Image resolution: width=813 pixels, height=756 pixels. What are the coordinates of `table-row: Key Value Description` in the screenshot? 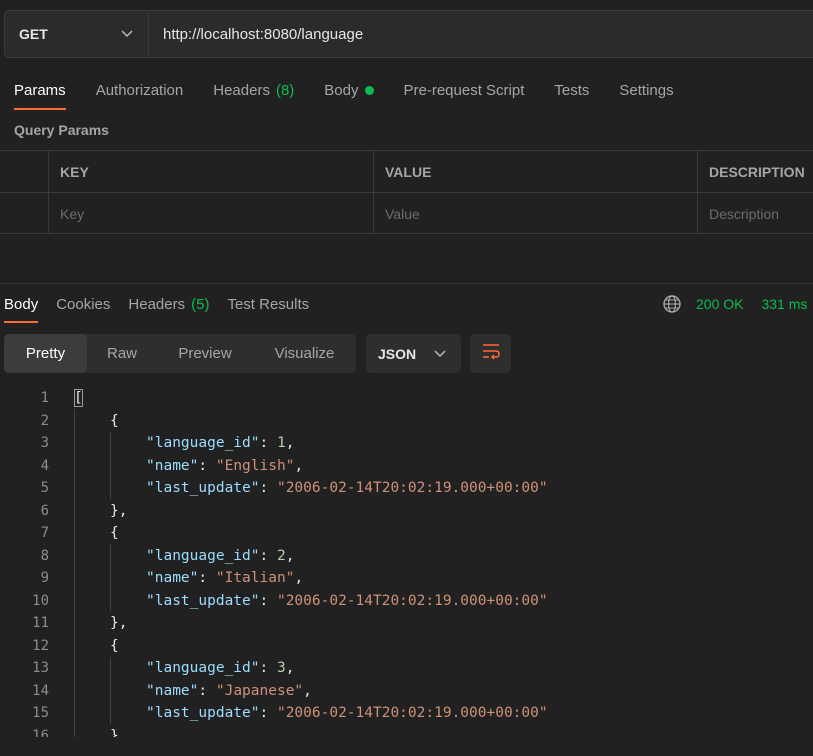 It's located at (406, 213).